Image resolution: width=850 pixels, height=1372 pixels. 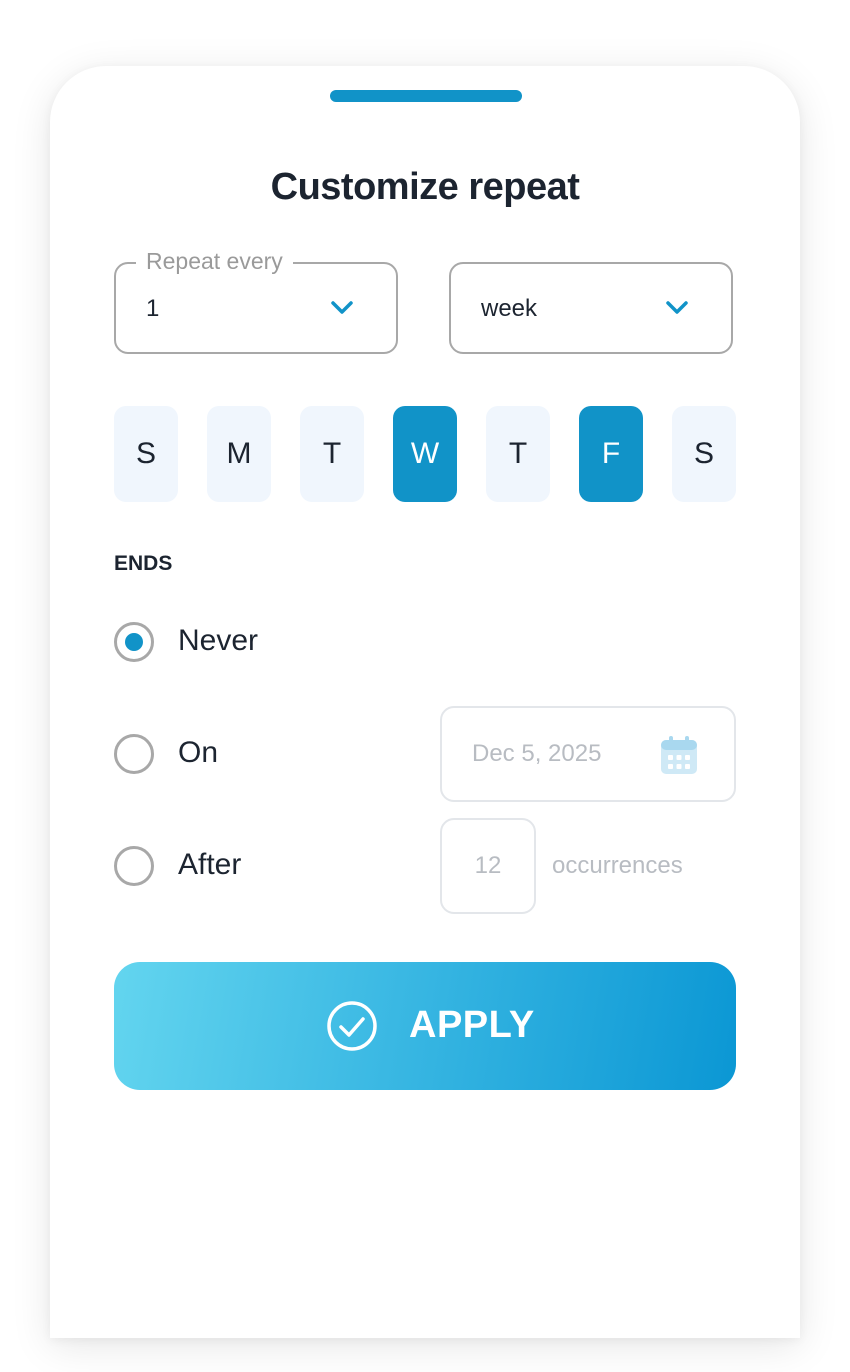 I want to click on day-toggle-saturday: S, so click(x=704, y=454).